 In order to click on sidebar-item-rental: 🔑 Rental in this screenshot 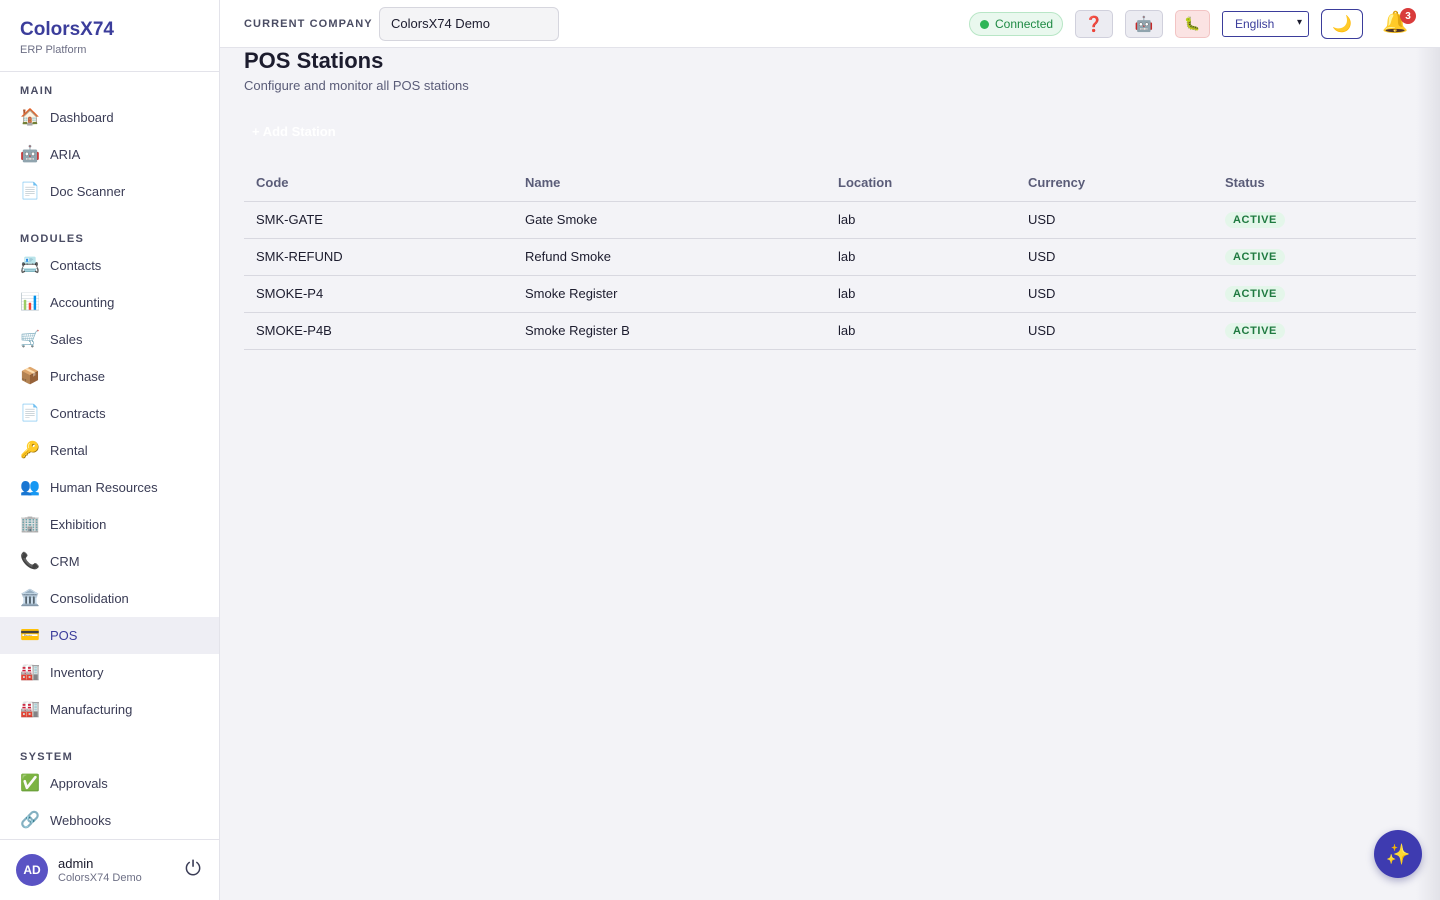, I will do `click(109, 450)`.